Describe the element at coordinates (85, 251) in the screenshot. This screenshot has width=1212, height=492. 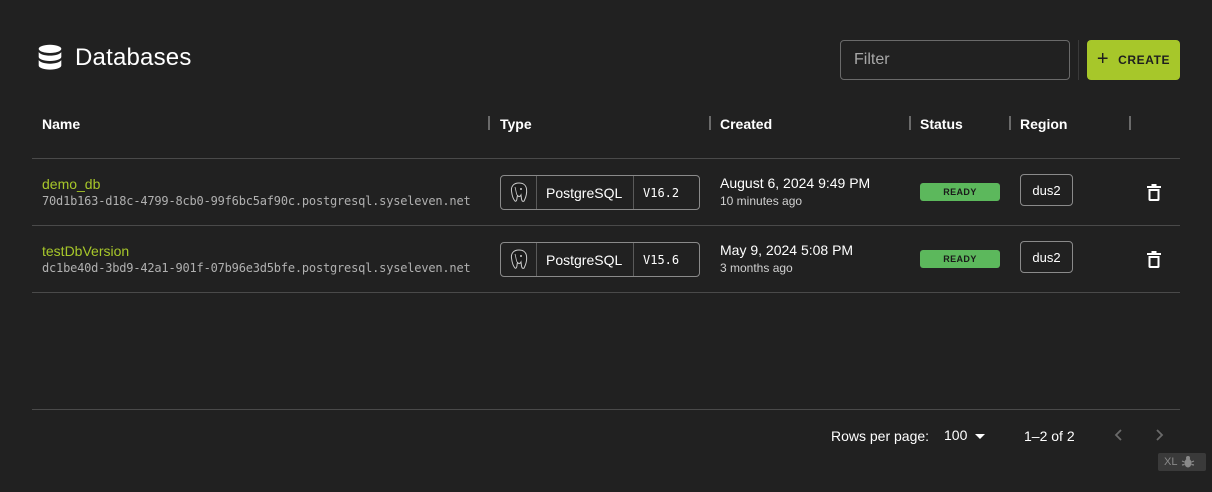
I see `database-name-link: testDbVersion` at that location.